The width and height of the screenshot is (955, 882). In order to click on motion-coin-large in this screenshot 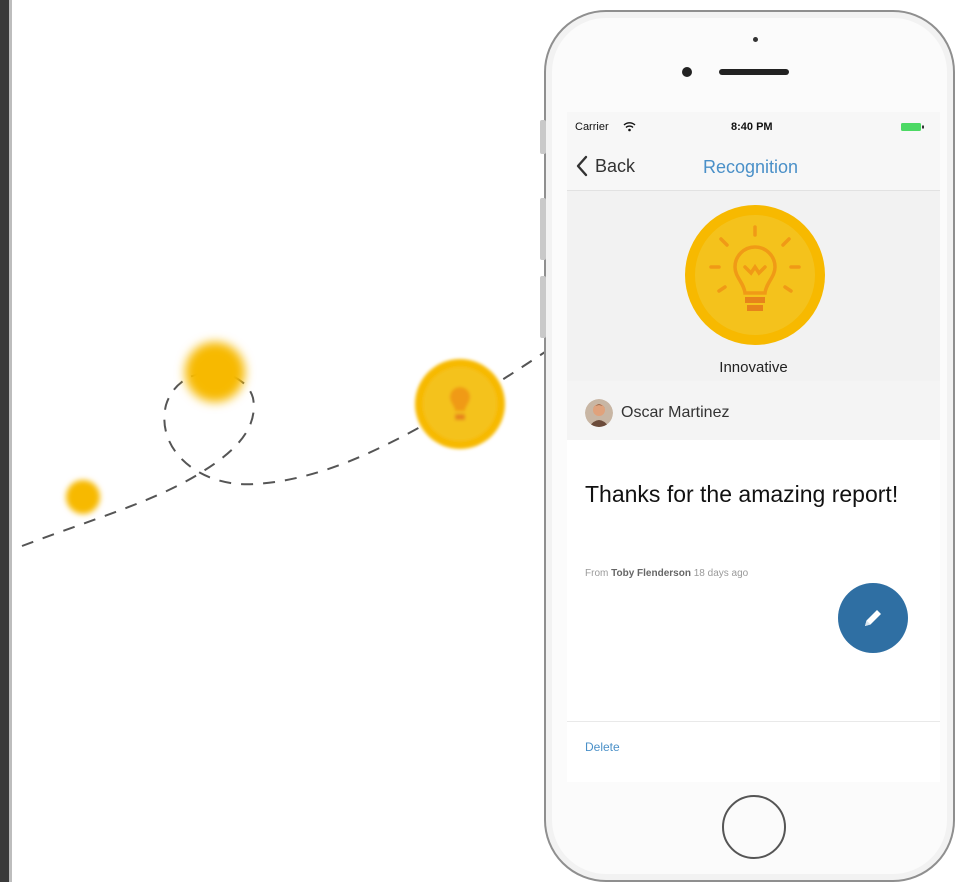, I will do `click(460, 404)`.